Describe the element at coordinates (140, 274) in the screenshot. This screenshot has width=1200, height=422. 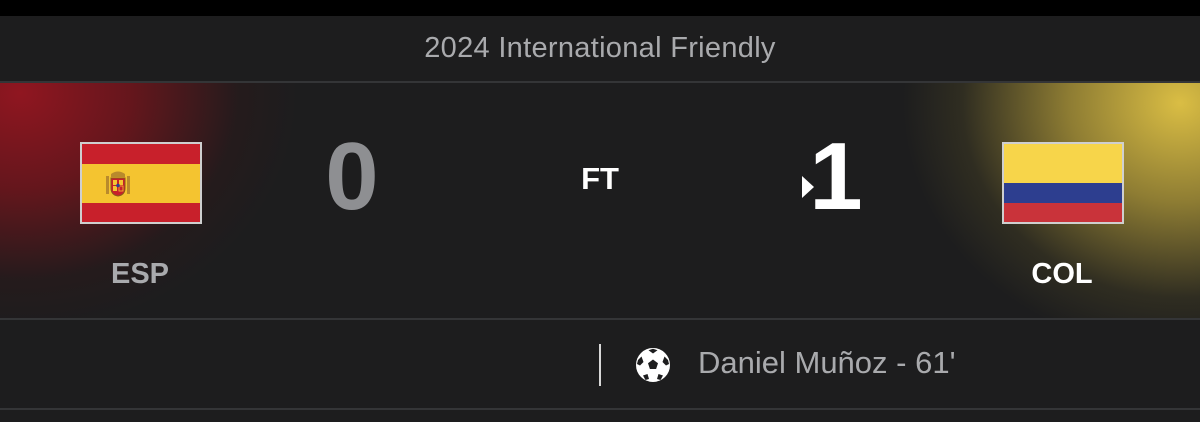
I see `home-team-abbr: ESP` at that location.